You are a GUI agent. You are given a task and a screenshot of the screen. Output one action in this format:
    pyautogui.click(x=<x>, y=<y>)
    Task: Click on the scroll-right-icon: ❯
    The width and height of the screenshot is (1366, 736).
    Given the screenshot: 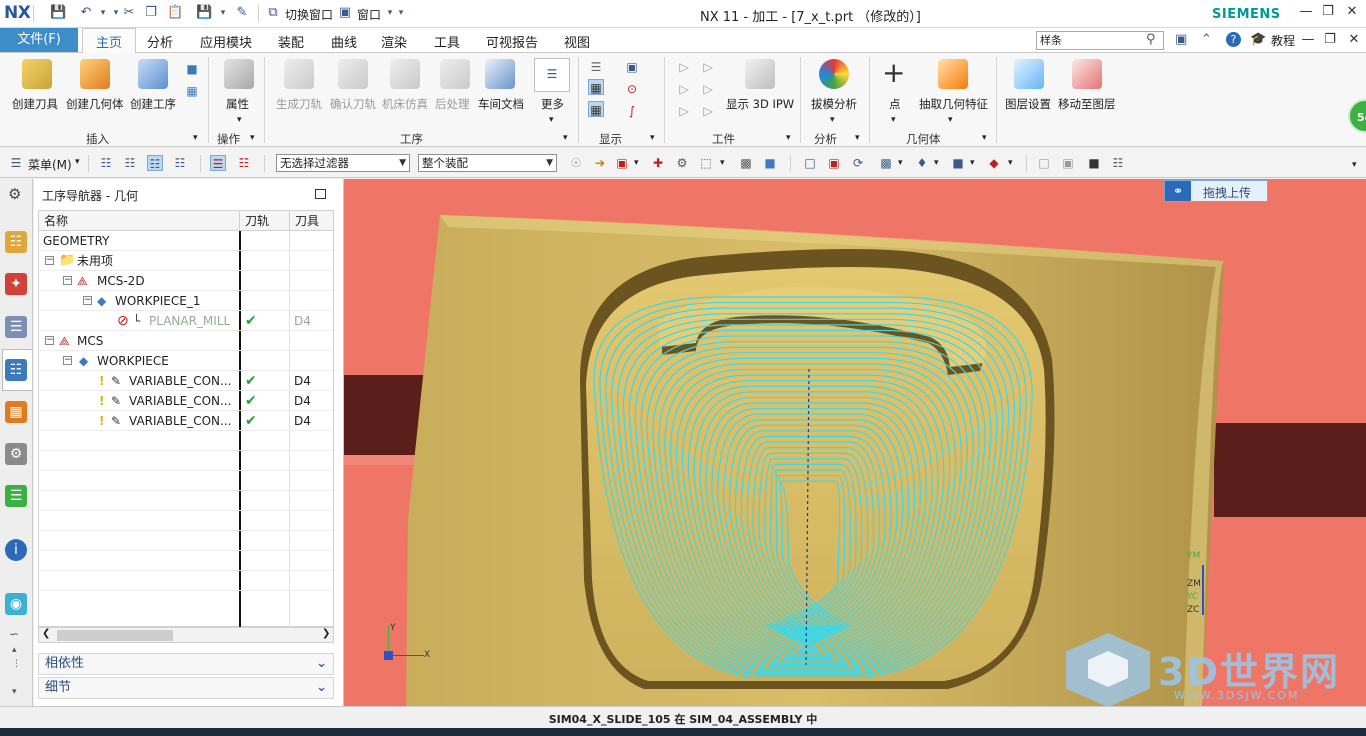 What is the action you would take?
    pyautogui.click(x=326, y=633)
    